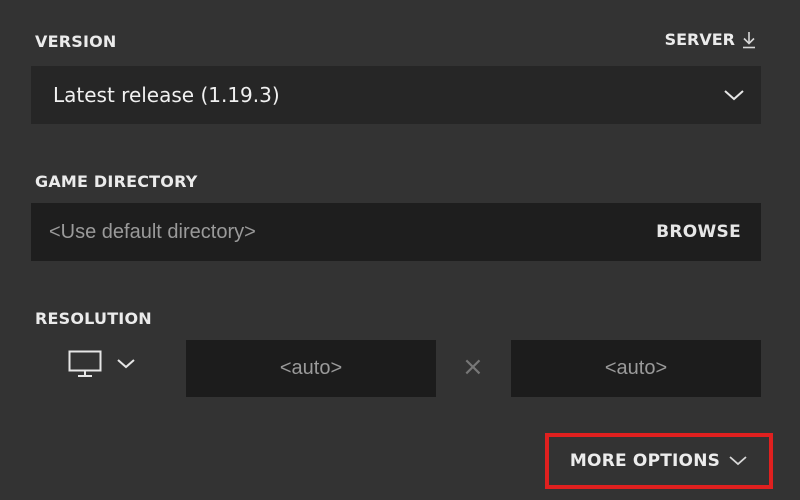 The image size is (800, 500). I want to click on game-directory-label: GAME DIRECTORY, so click(116, 181).